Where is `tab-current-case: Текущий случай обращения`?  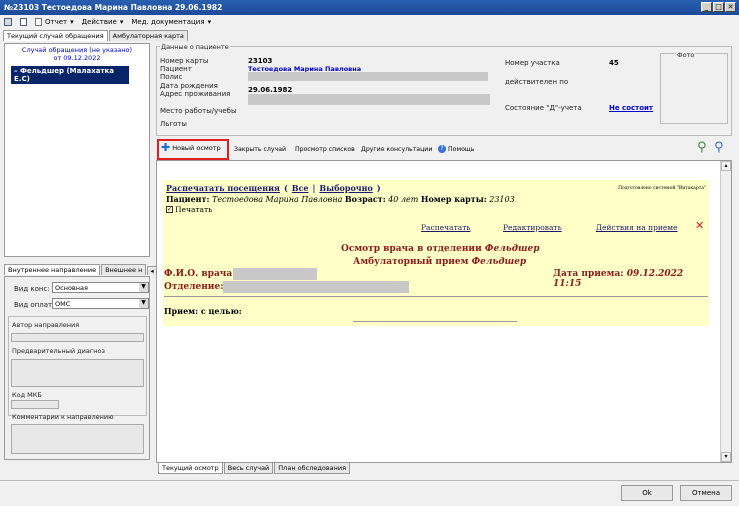
tab-current-case: Текущий случай обращения is located at coordinates (55, 35).